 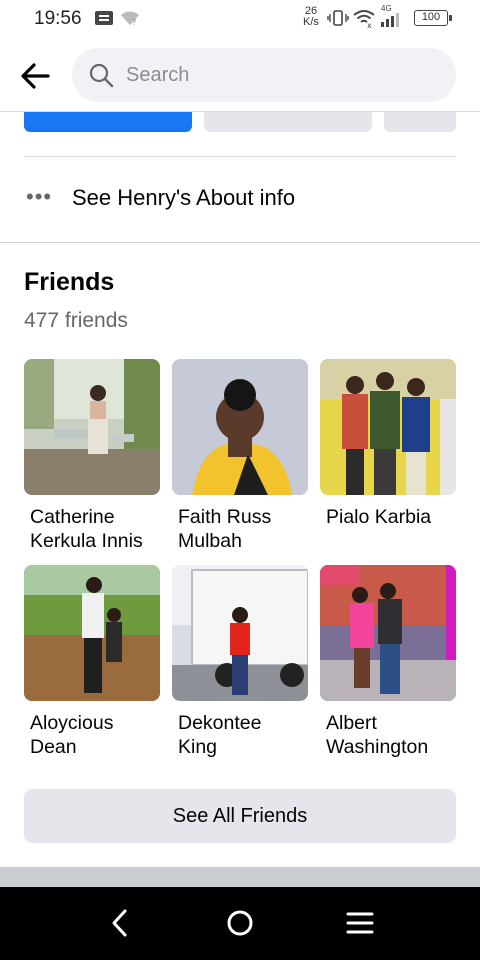 I want to click on profile-action-buttons, so click(x=240, y=122).